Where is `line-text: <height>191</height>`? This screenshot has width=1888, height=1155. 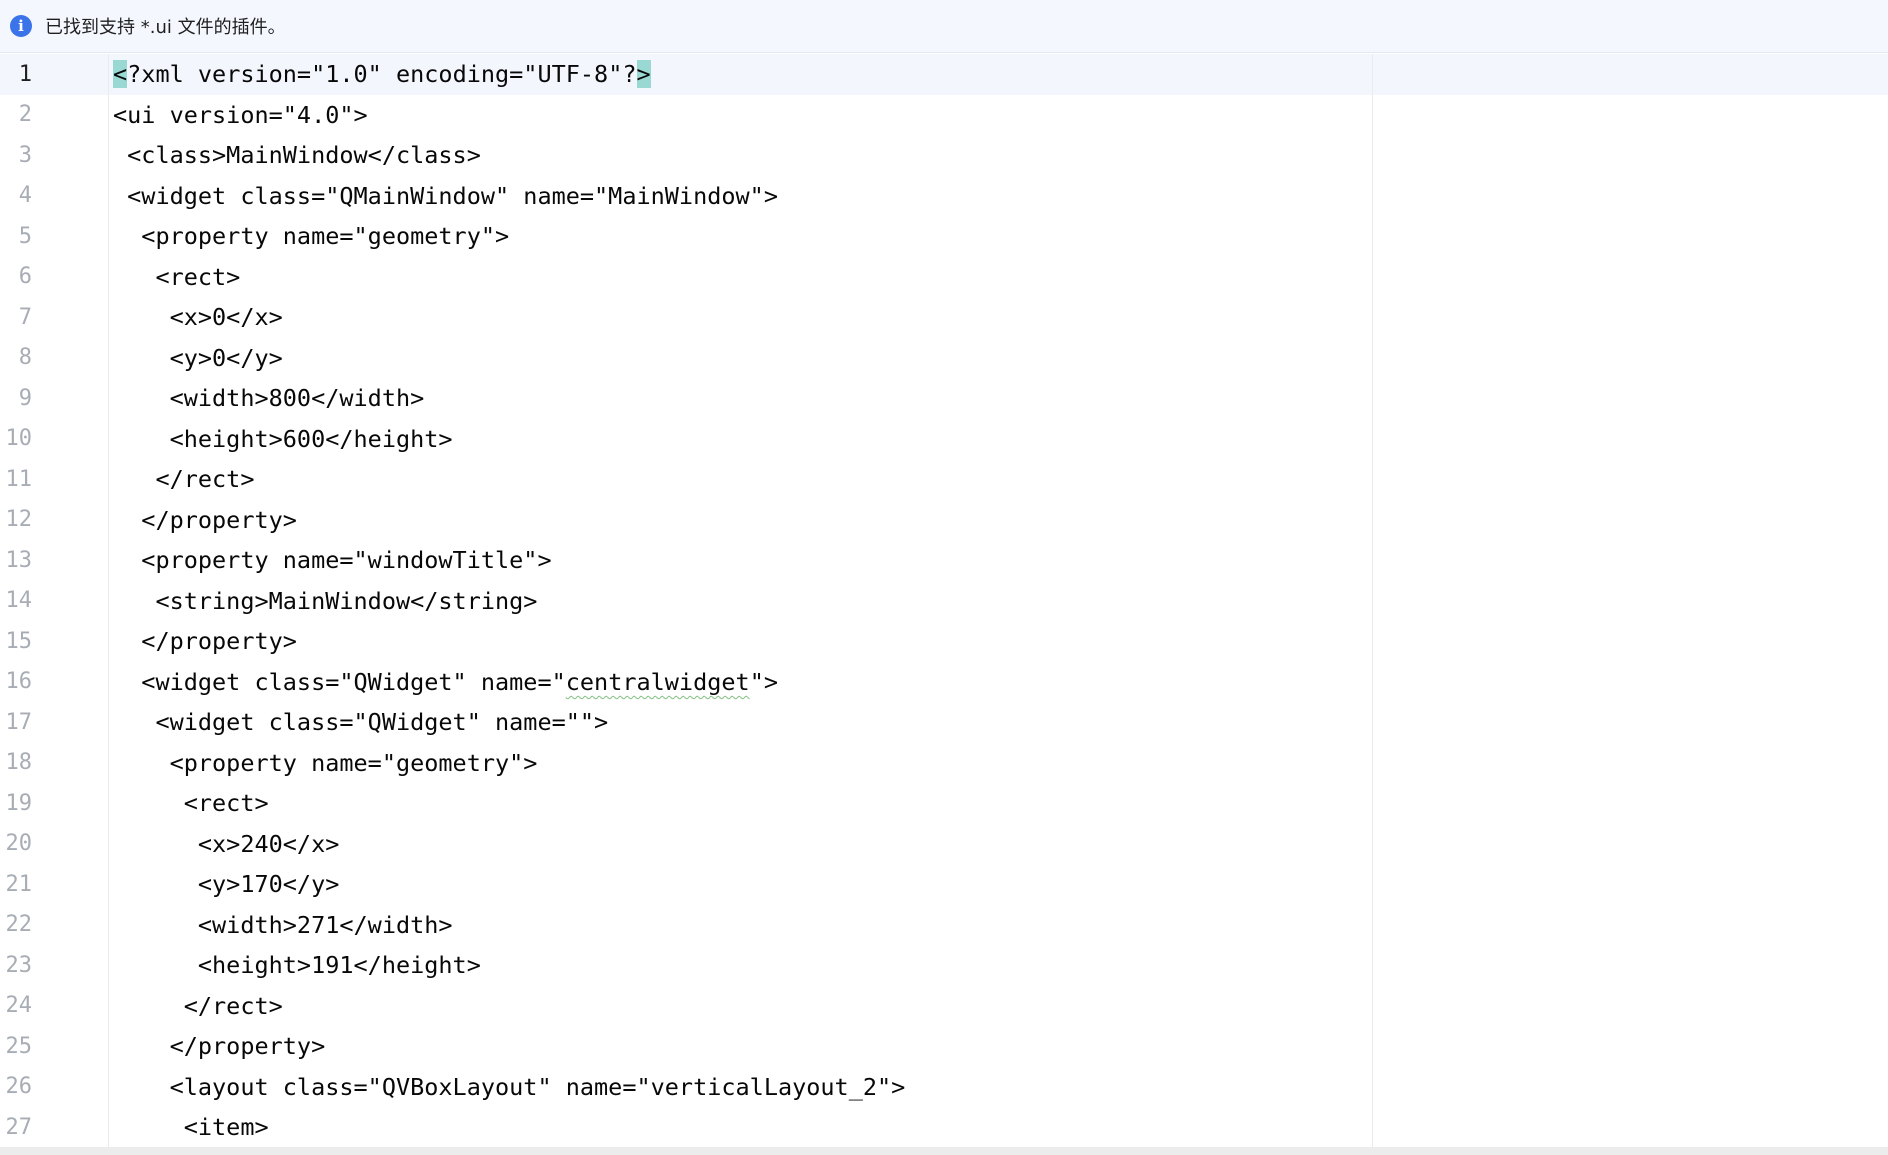 line-text: <height>191</height> is located at coordinates (297, 965).